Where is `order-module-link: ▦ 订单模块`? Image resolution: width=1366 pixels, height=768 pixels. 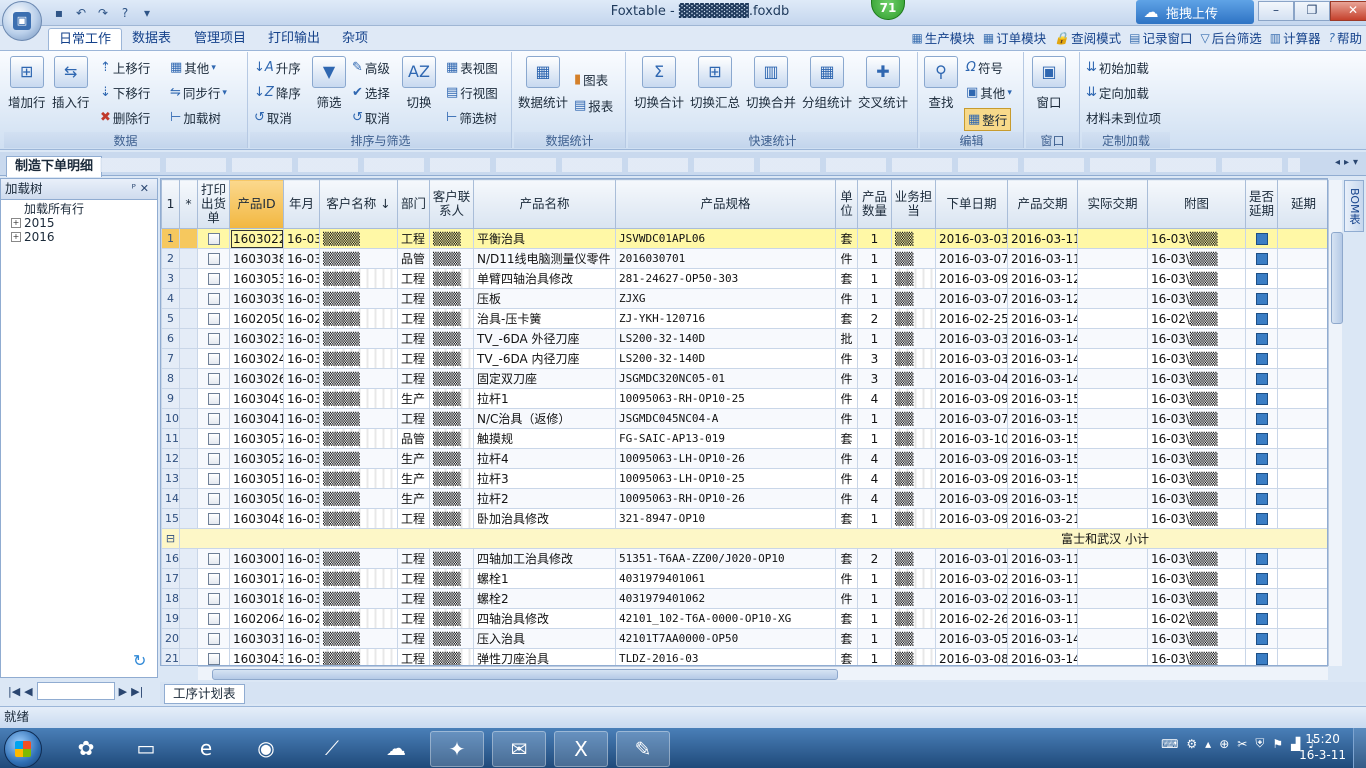
order-module-link: ▦ 订单模块 is located at coordinates (1014, 37).